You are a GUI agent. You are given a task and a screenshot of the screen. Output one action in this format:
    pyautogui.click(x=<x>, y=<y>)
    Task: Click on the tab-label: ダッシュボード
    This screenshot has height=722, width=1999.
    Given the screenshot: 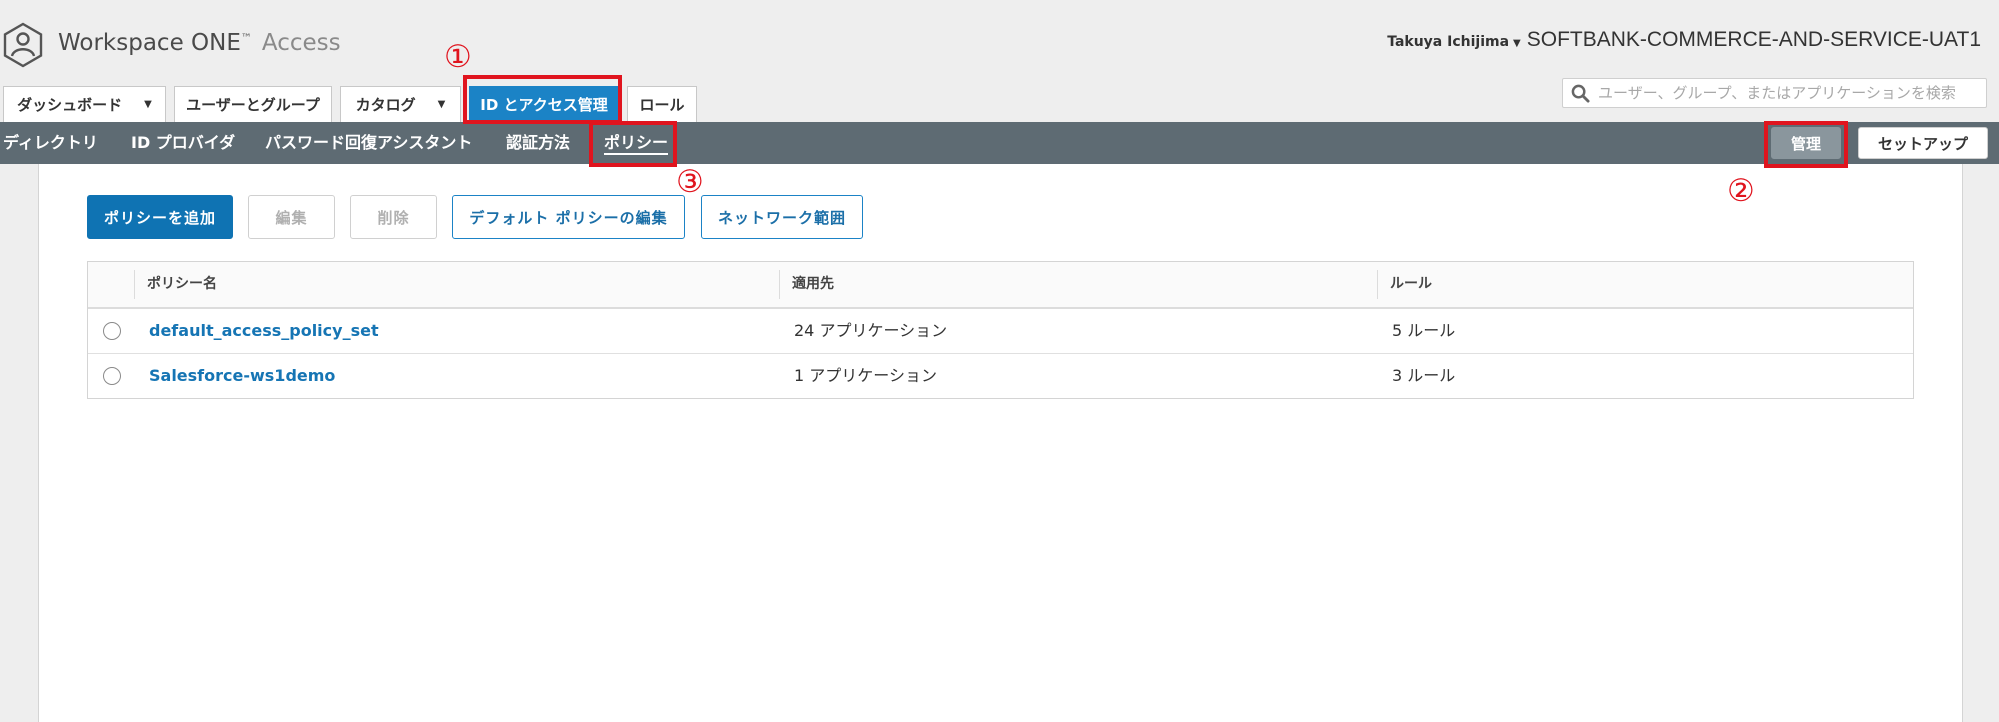 What is the action you would take?
    pyautogui.click(x=70, y=105)
    